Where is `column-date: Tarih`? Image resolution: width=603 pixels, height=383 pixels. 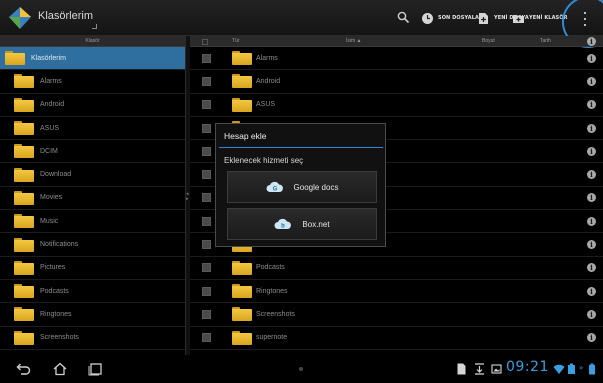 column-date: Tarih is located at coordinates (545, 41).